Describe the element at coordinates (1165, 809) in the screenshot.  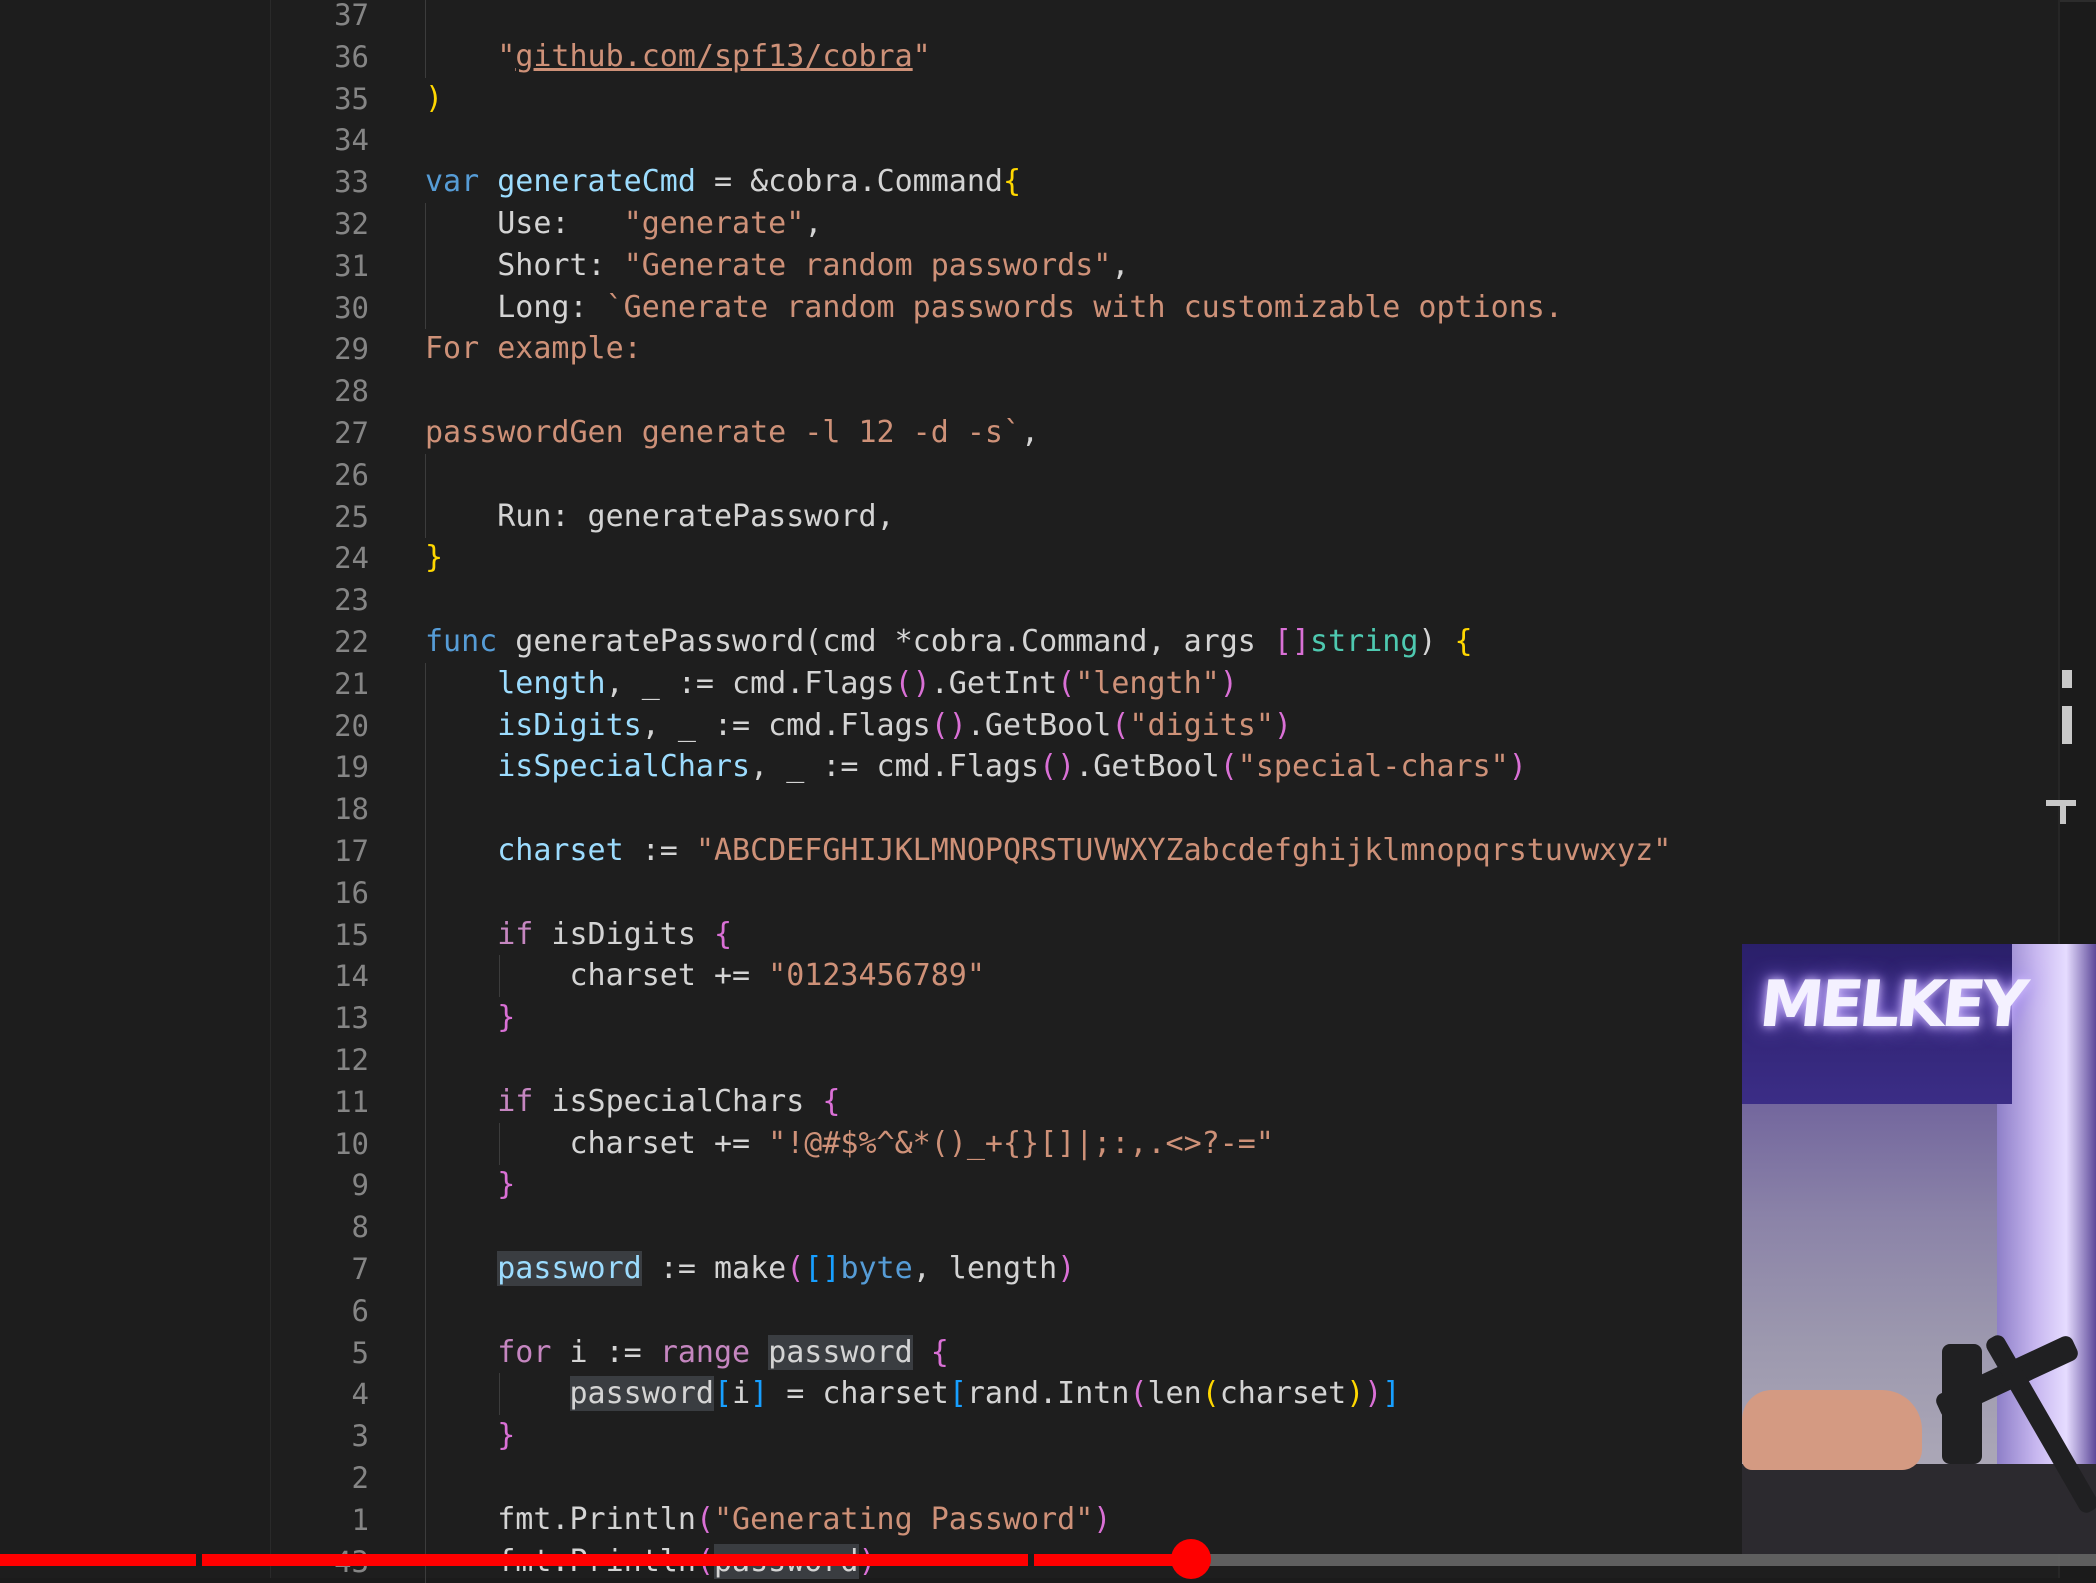
I see `code-line: 18` at that location.